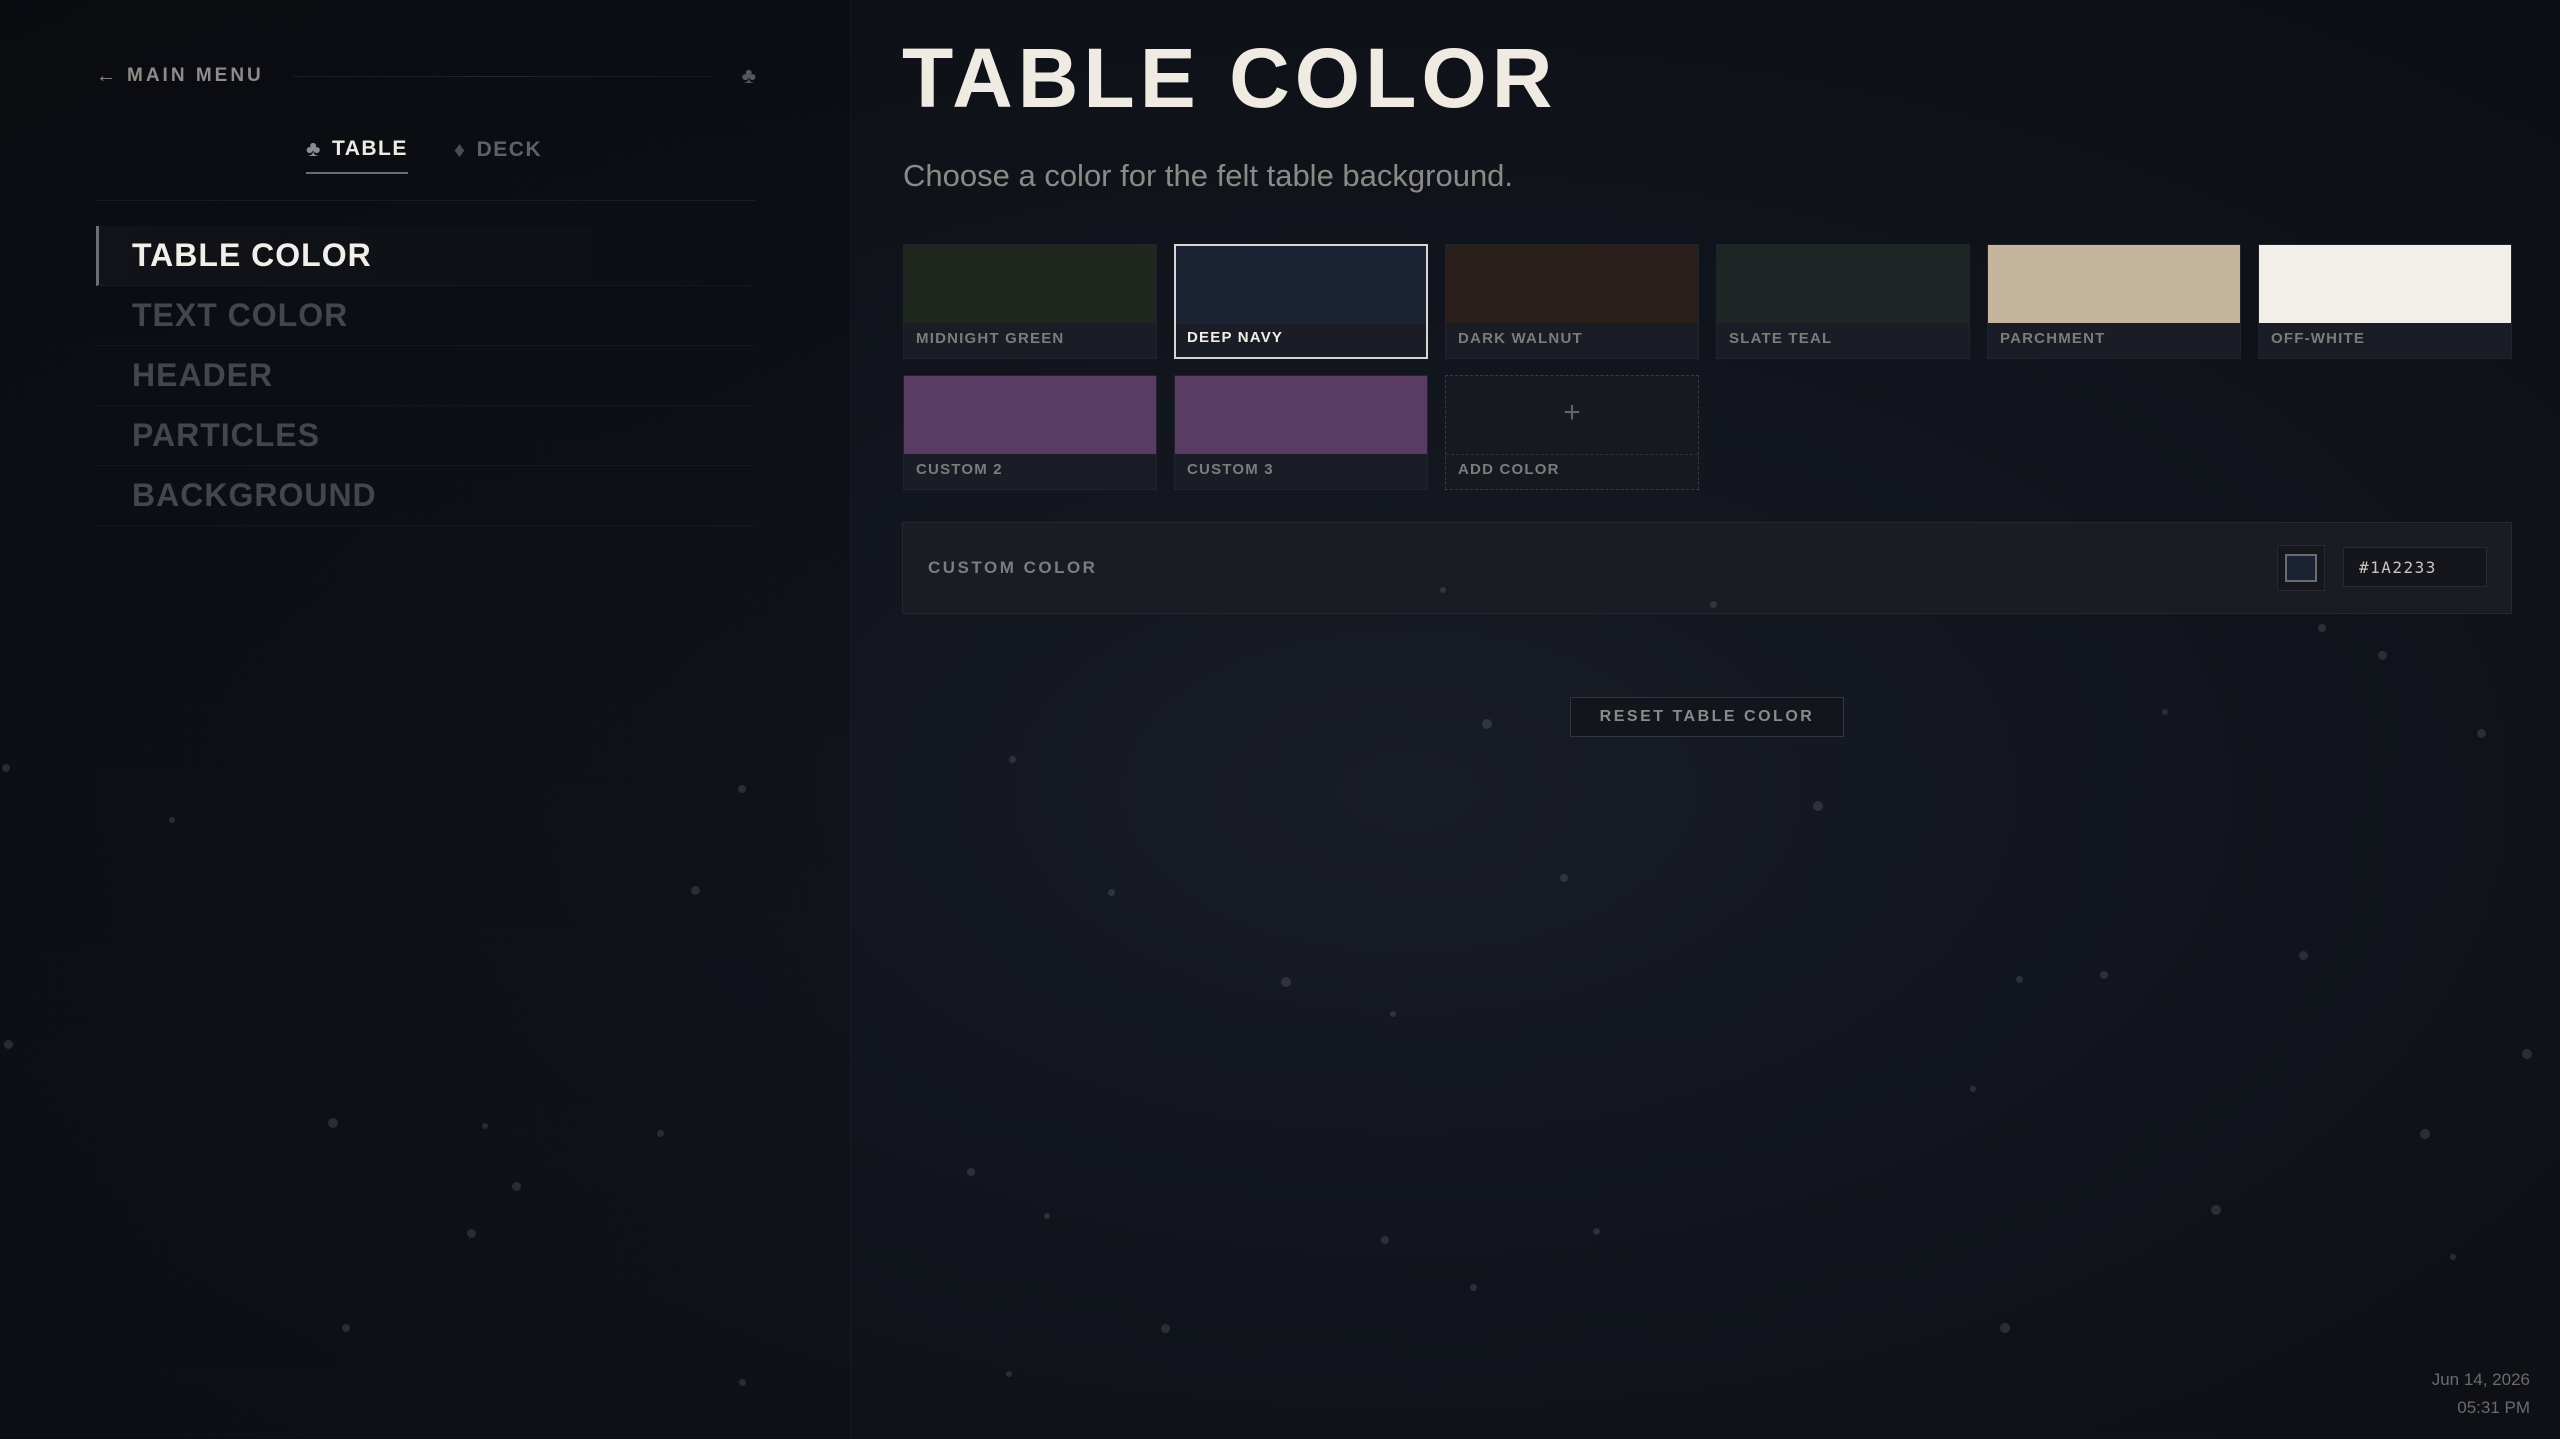 The image size is (2560, 1439). What do you see at coordinates (426, 256) in the screenshot?
I see `menu-item-table-color: TABLE COLOR` at bounding box center [426, 256].